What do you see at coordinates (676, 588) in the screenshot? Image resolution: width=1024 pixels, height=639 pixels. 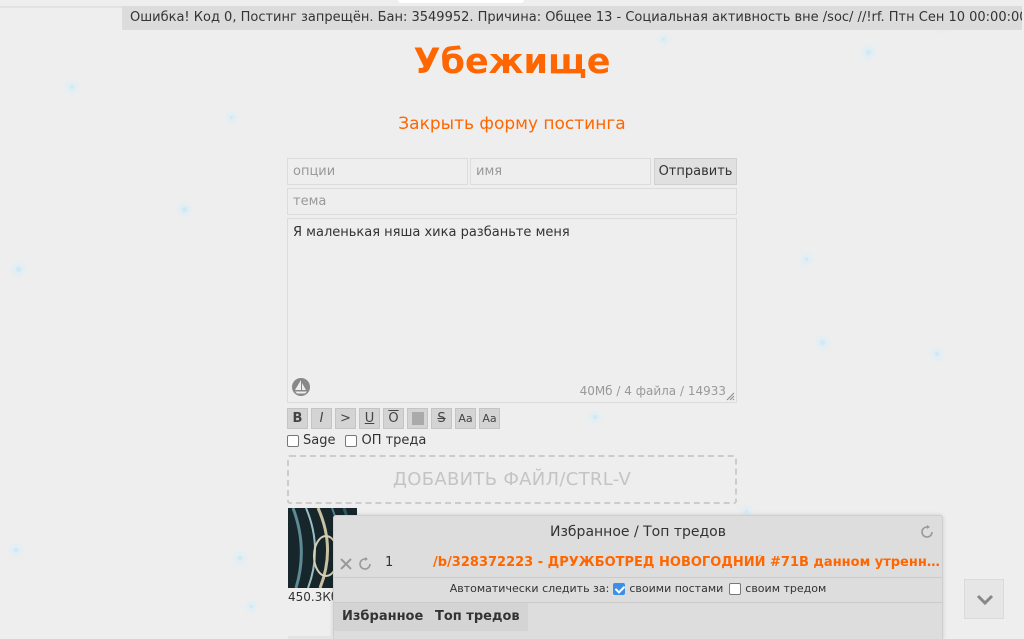 I see `own-posts-label: своими постами` at bounding box center [676, 588].